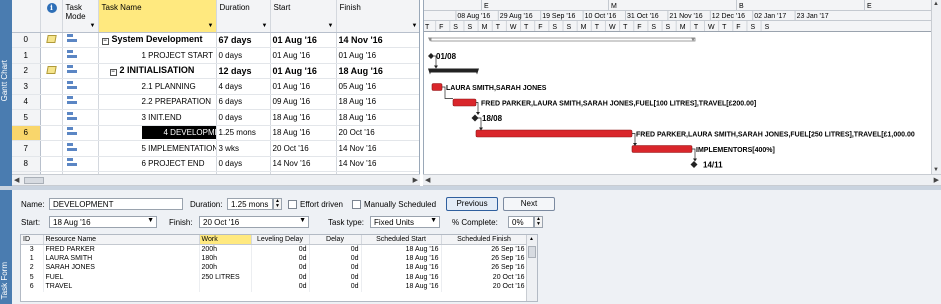 The height and width of the screenshot is (304, 941). Describe the element at coordinates (26, 16) in the screenshot. I see `select-all-corner` at that location.